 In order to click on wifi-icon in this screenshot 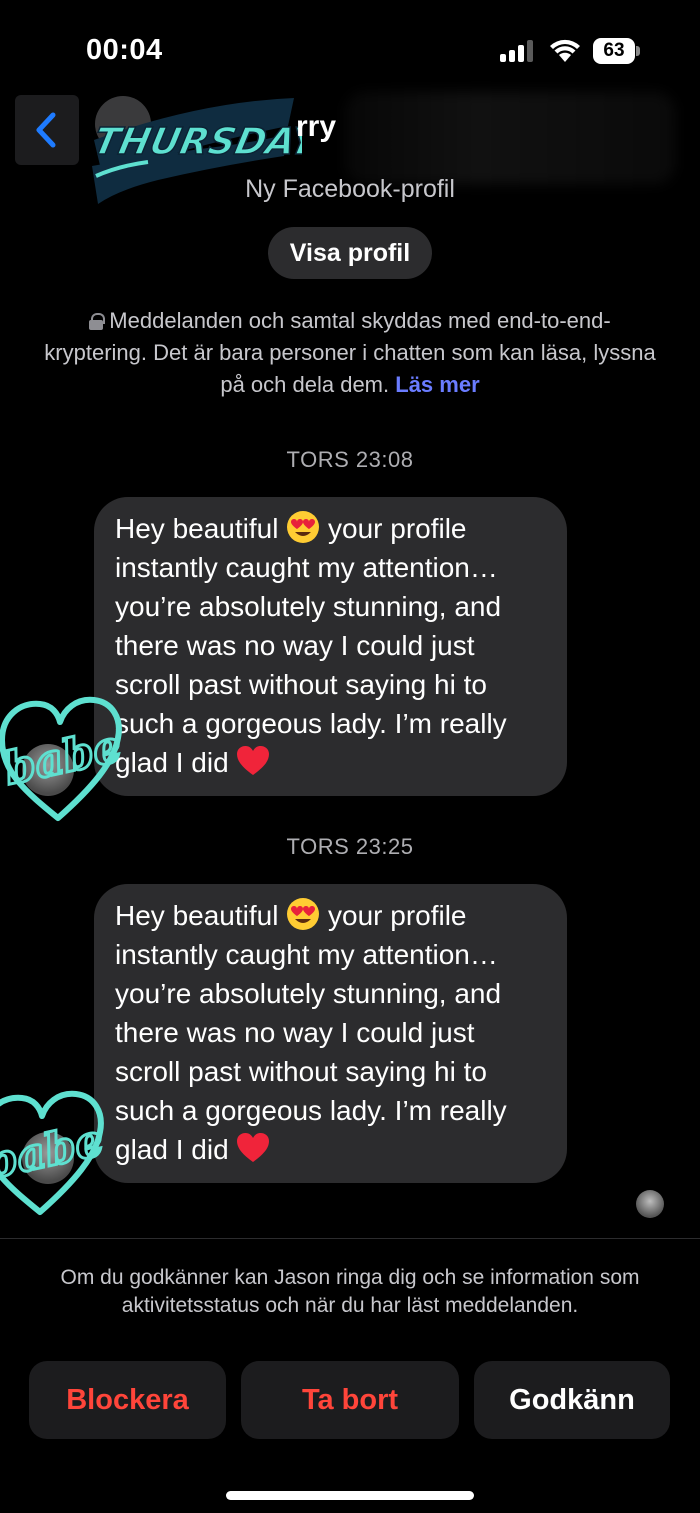, I will do `click(565, 50)`.